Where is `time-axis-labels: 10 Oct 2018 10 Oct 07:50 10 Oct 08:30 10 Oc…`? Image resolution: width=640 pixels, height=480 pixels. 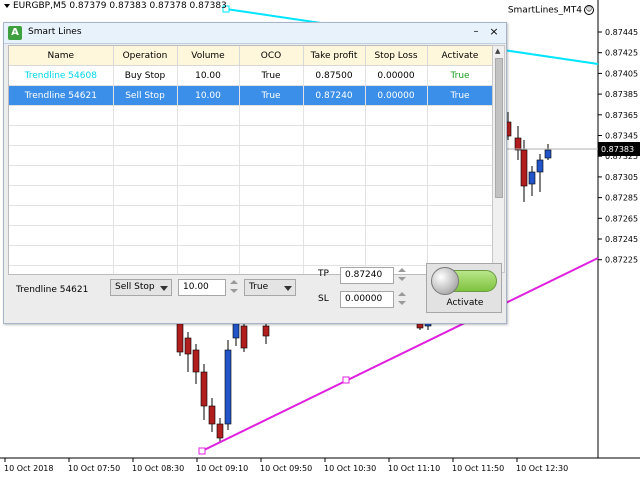 time-axis-labels: 10 Oct 2018 10 Oct 07:50 10 Oct 08:30 10 Oc… is located at coordinates (286, 468).